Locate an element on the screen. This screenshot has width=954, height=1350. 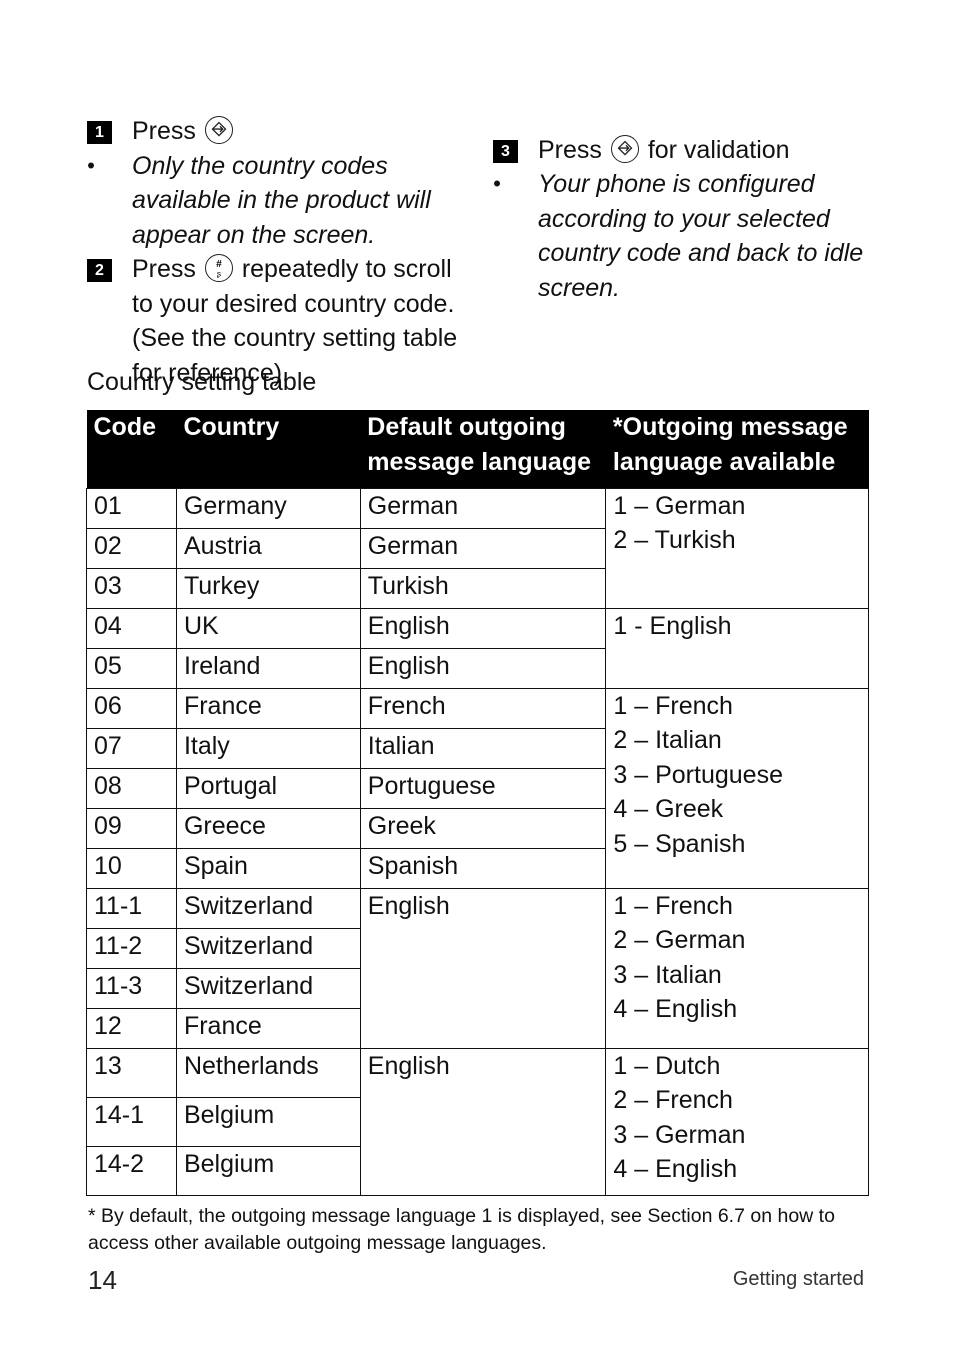
available-language-item: 1 – Dutch is located at coordinates (667, 1065).